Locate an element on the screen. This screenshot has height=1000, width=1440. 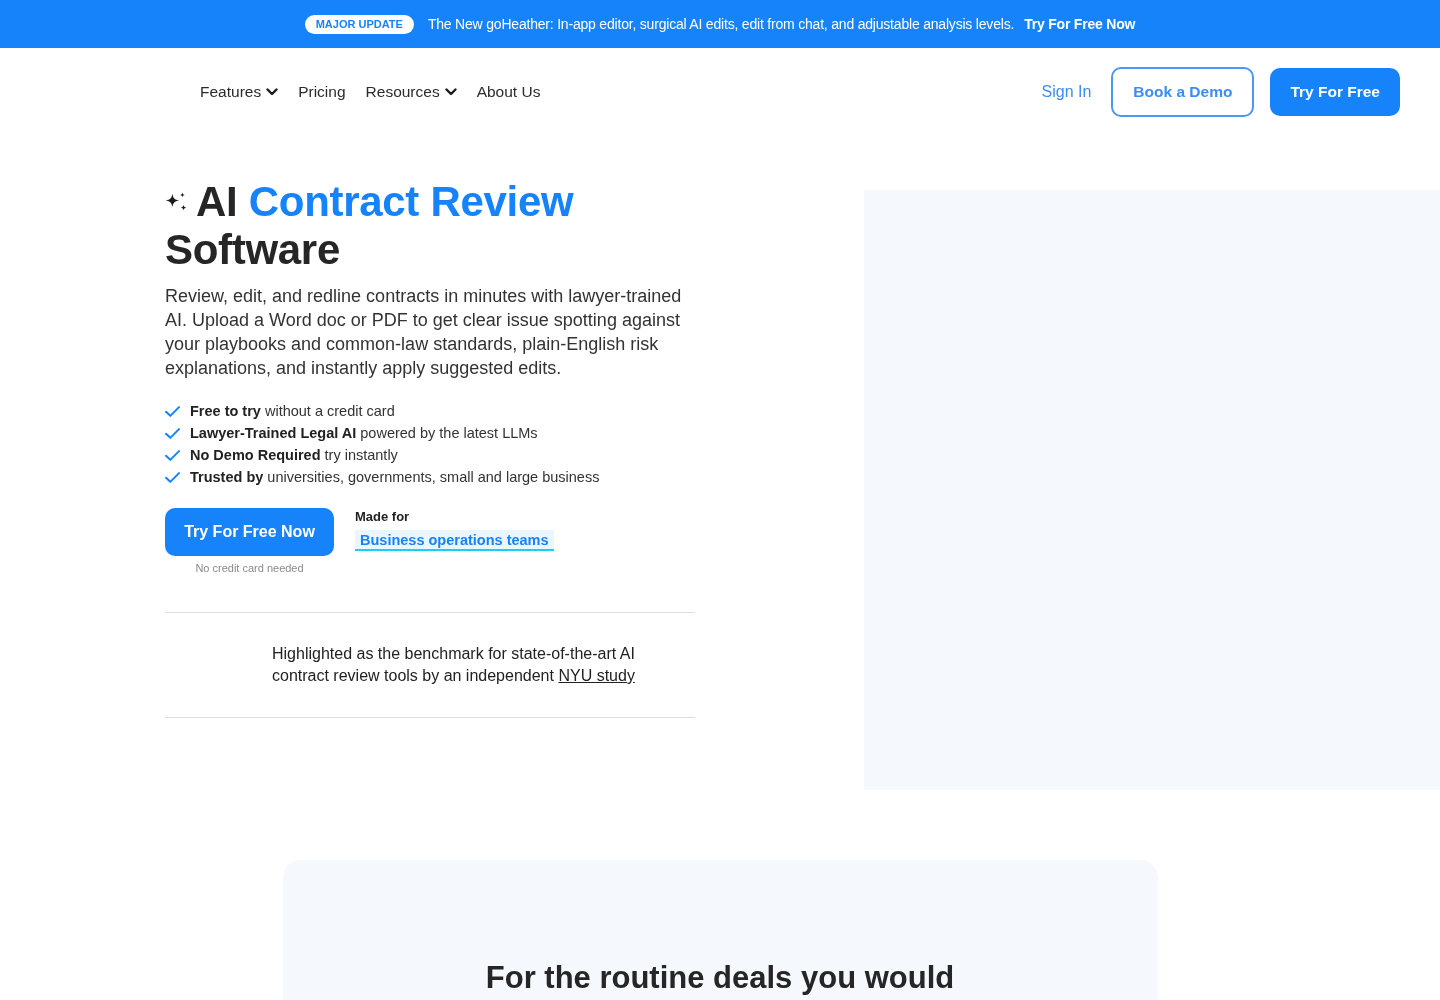
section-heading: For the routine deals you would is located at coordinates (720, 978).